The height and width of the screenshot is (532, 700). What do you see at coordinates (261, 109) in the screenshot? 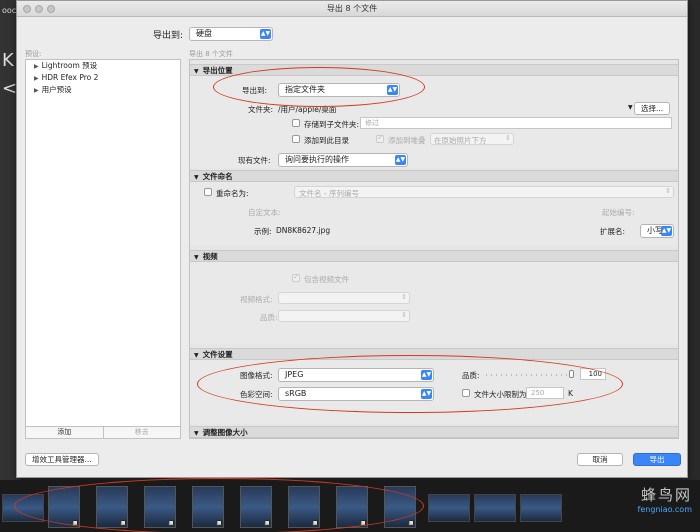
I see `folder-label: 文件夹:` at bounding box center [261, 109].